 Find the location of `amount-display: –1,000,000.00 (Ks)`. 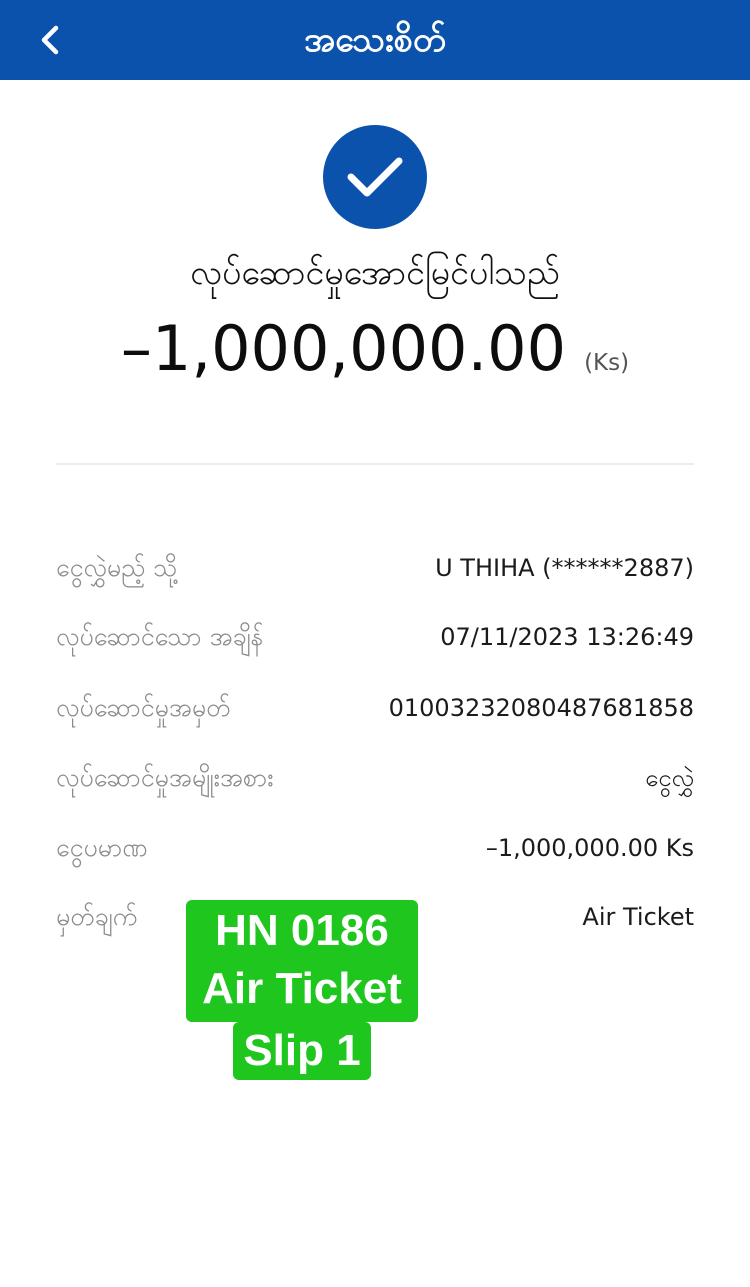

amount-display: –1,000,000.00 (Ks) is located at coordinates (375, 348).